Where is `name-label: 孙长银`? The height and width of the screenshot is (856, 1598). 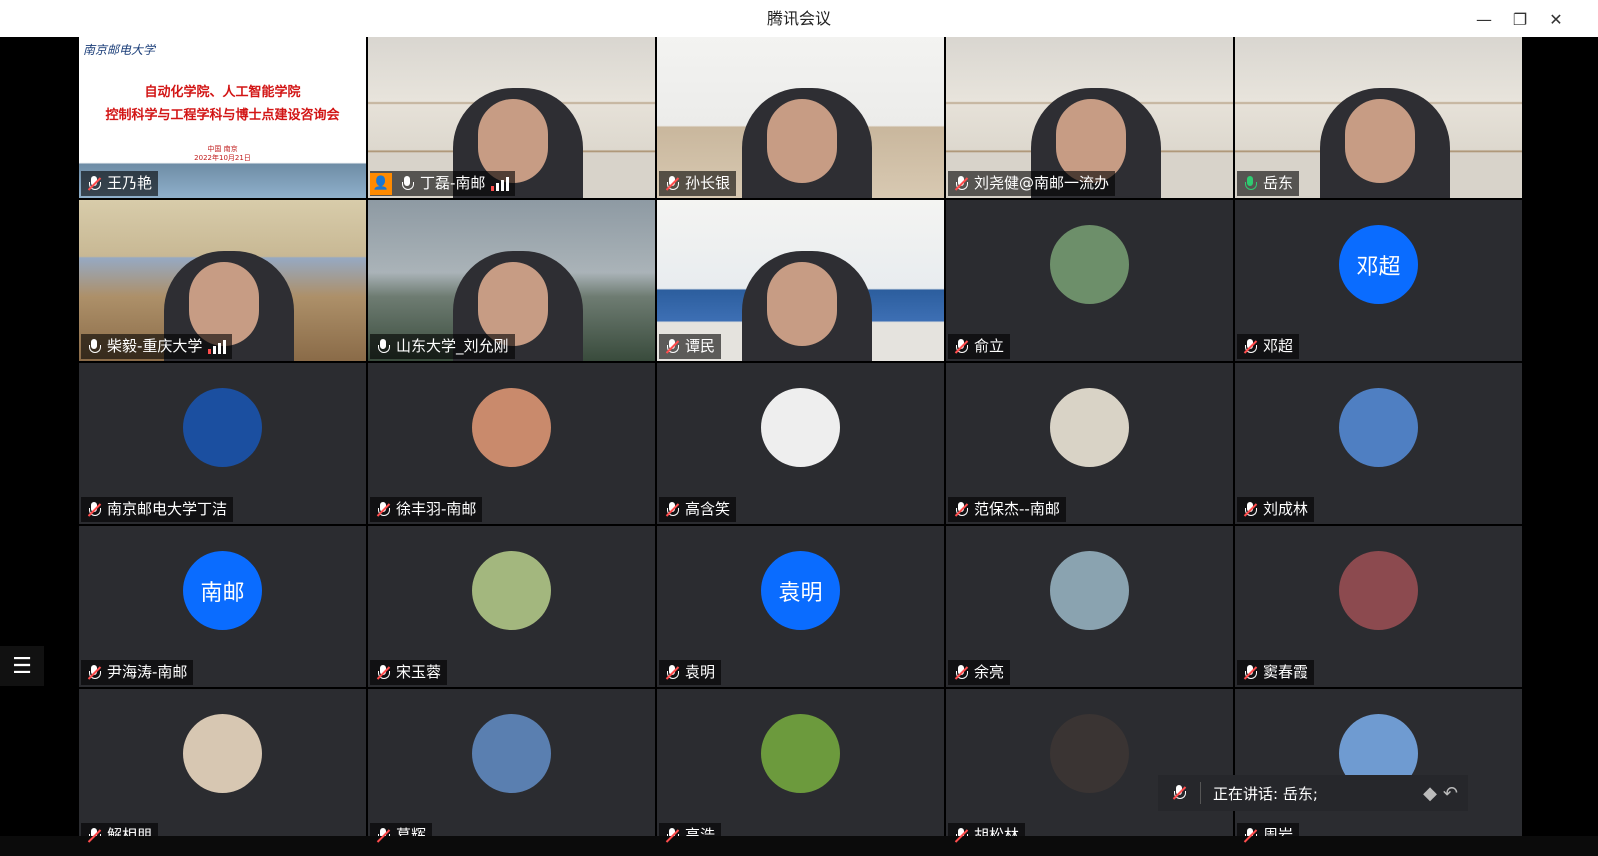 name-label: 孙长银 is located at coordinates (698, 183).